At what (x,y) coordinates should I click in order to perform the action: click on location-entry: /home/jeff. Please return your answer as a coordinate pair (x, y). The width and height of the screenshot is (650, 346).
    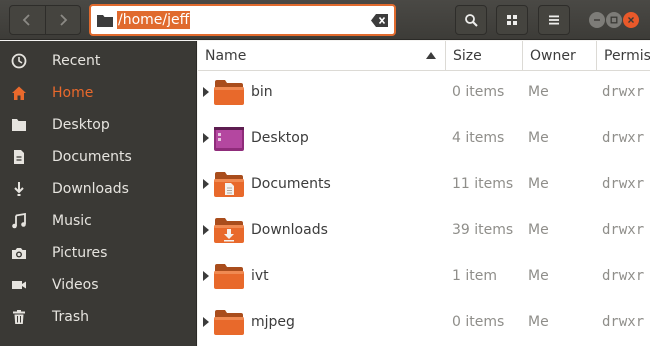
    Looking at the image, I should click on (242, 20).